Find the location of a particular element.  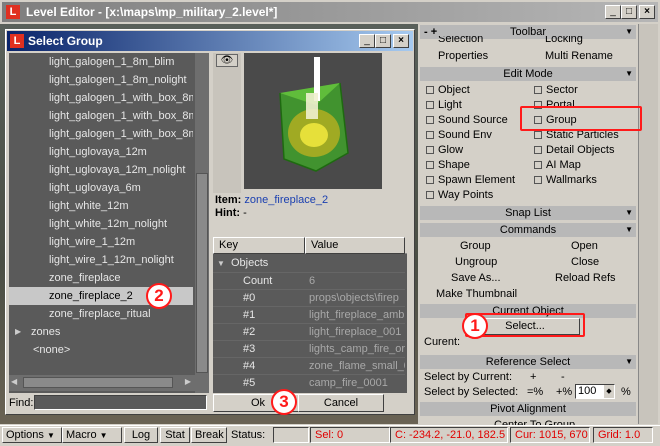

edit-mode-checkbox: Shape is located at coordinates (448, 165).